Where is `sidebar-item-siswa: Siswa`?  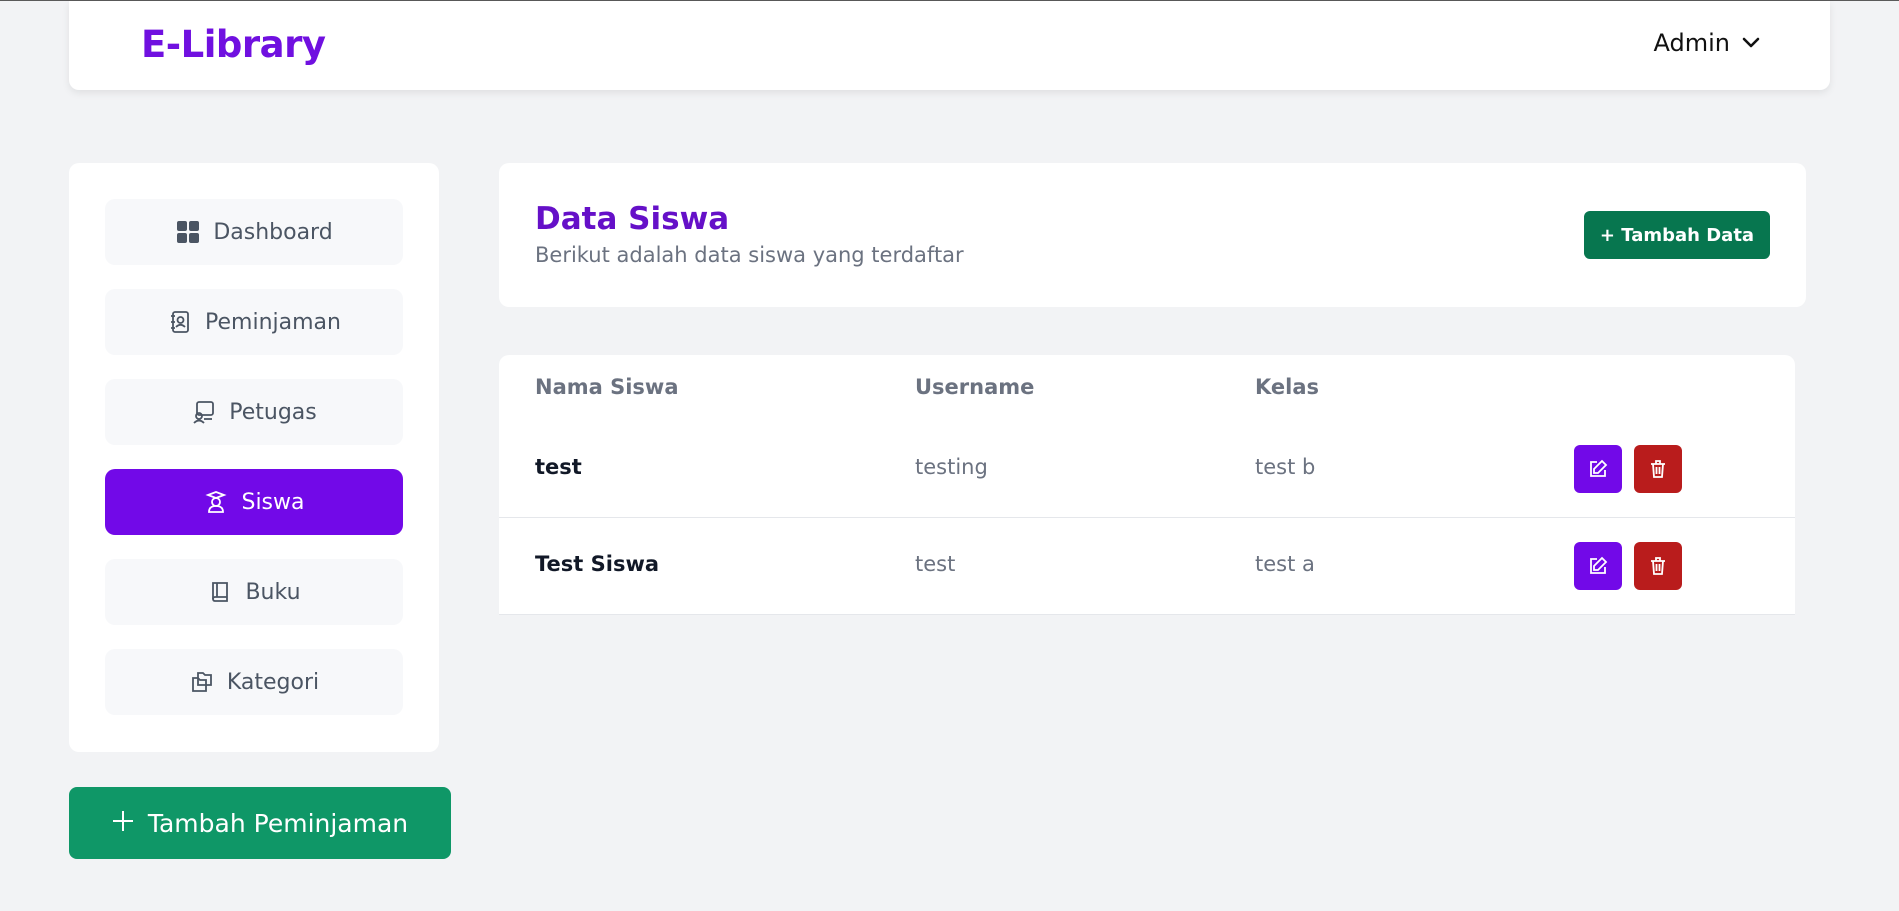 sidebar-item-siswa: Siswa is located at coordinates (254, 502).